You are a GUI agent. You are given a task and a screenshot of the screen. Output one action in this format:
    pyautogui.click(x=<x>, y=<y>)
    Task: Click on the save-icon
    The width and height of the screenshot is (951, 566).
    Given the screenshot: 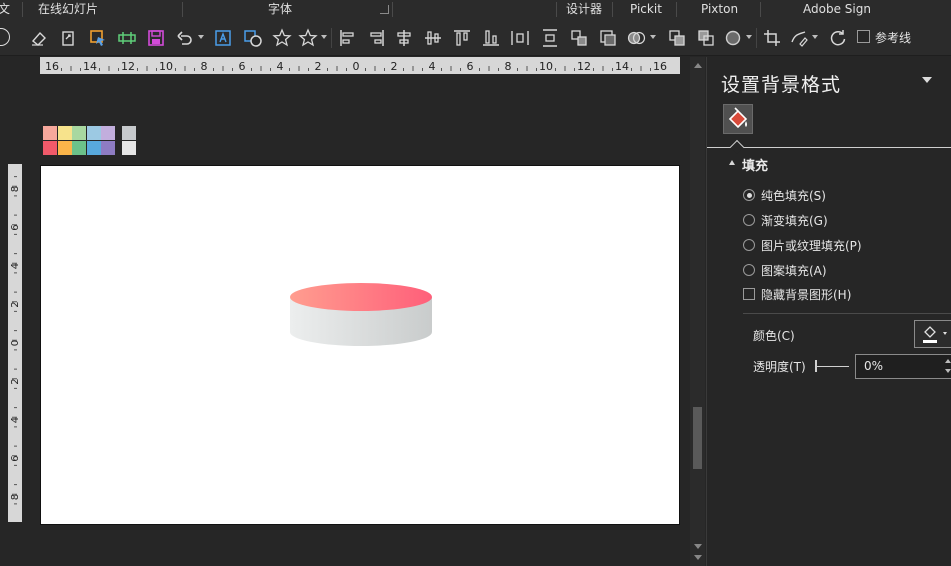 What is the action you would take?
    pyautogui.click(x=156, y=38)
    